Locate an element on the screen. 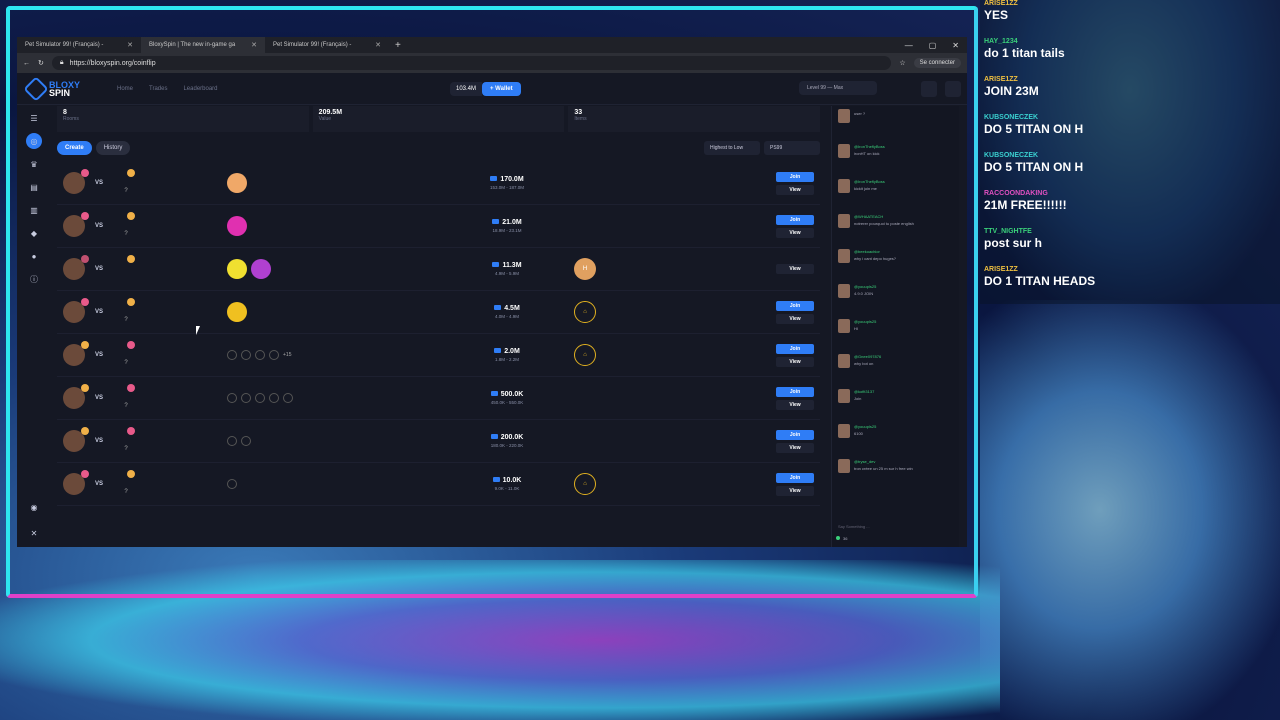 This screenshot has height=720, width=1280. user-menu: Level 99 — Max is located at coordinates (838, 88).